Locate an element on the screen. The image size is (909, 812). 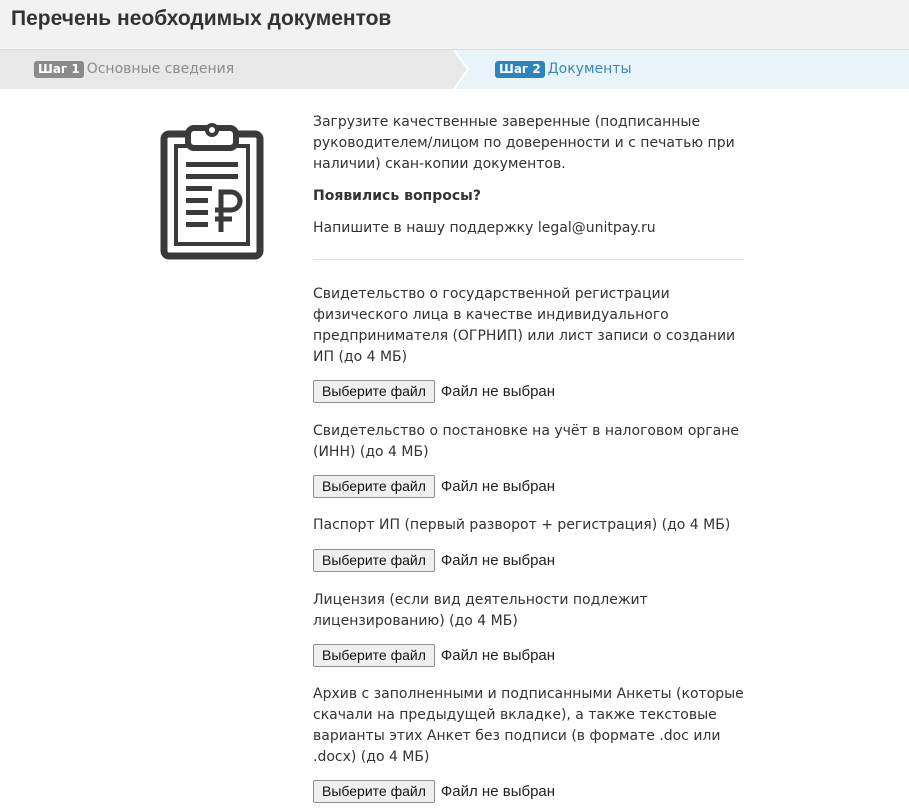
file-input-ogrnip: Выберите файл Файл не выбран is located at coordinates (434, 391).